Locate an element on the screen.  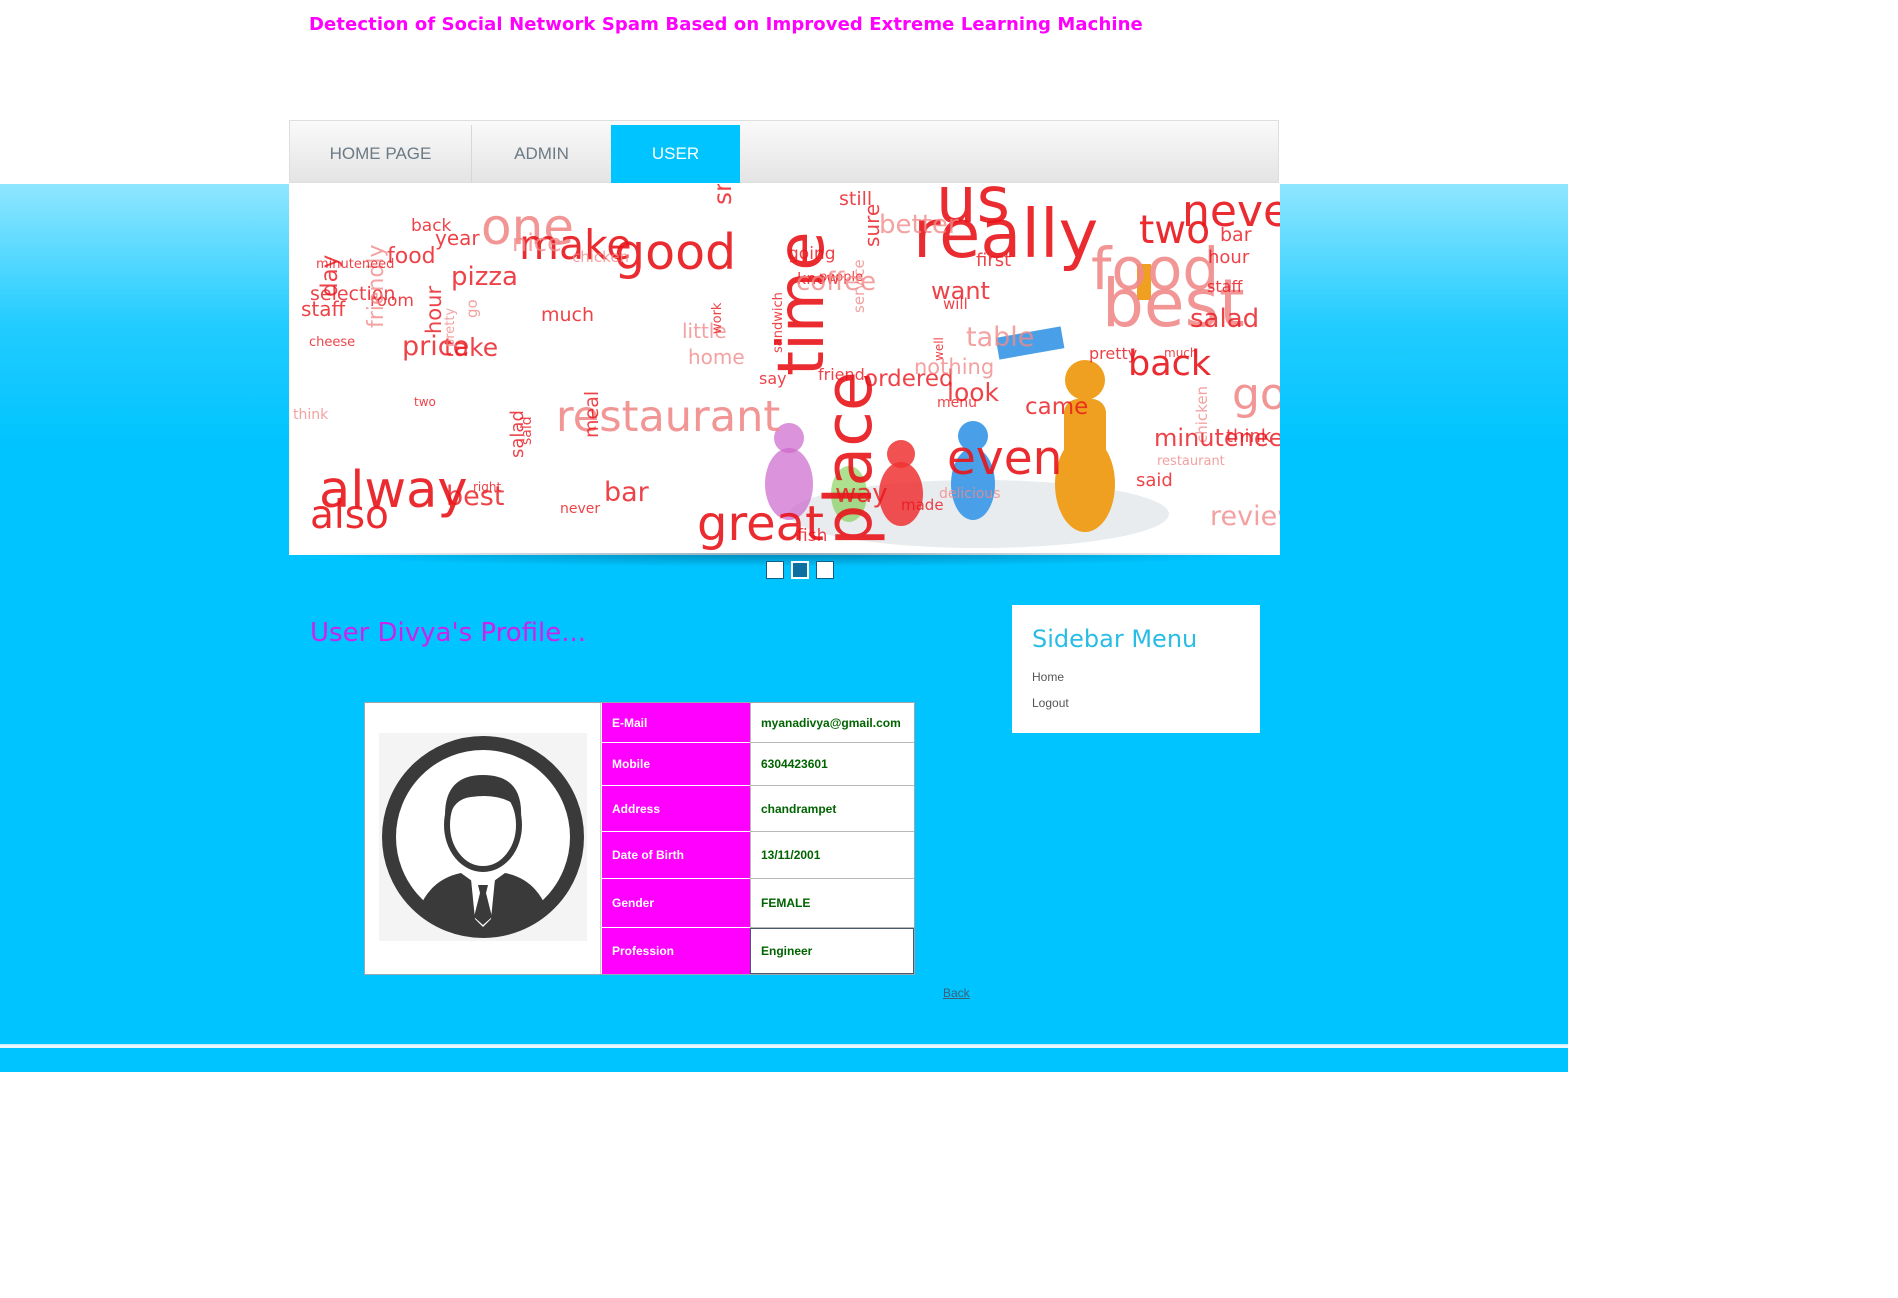
avatar-cell is located at coordinates (483, 838).